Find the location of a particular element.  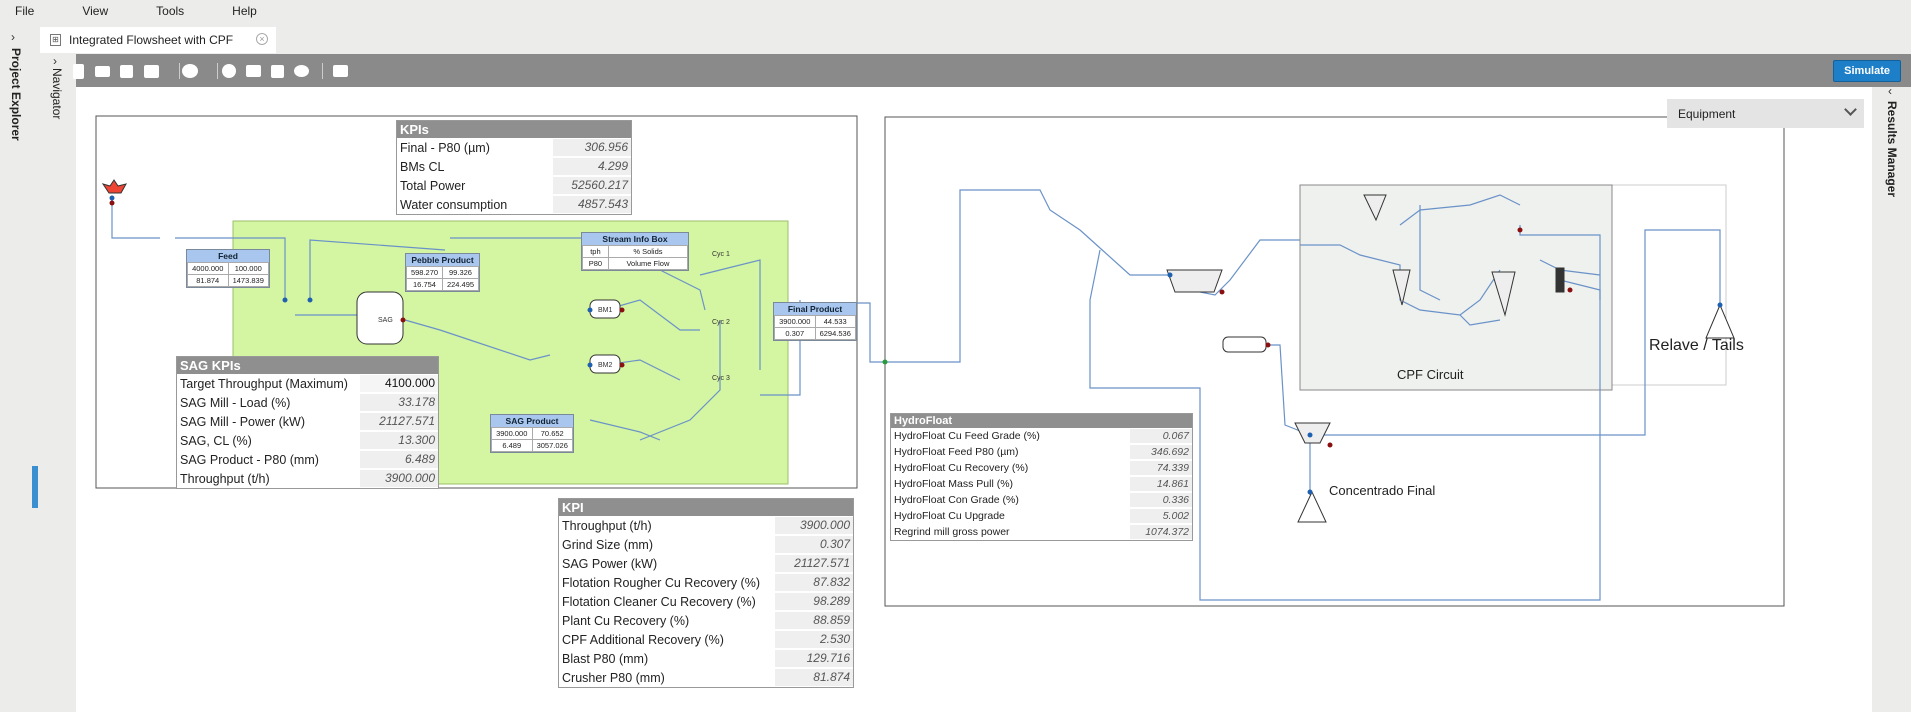

stream-title: SAG Product is located at coordinates (532, 421).